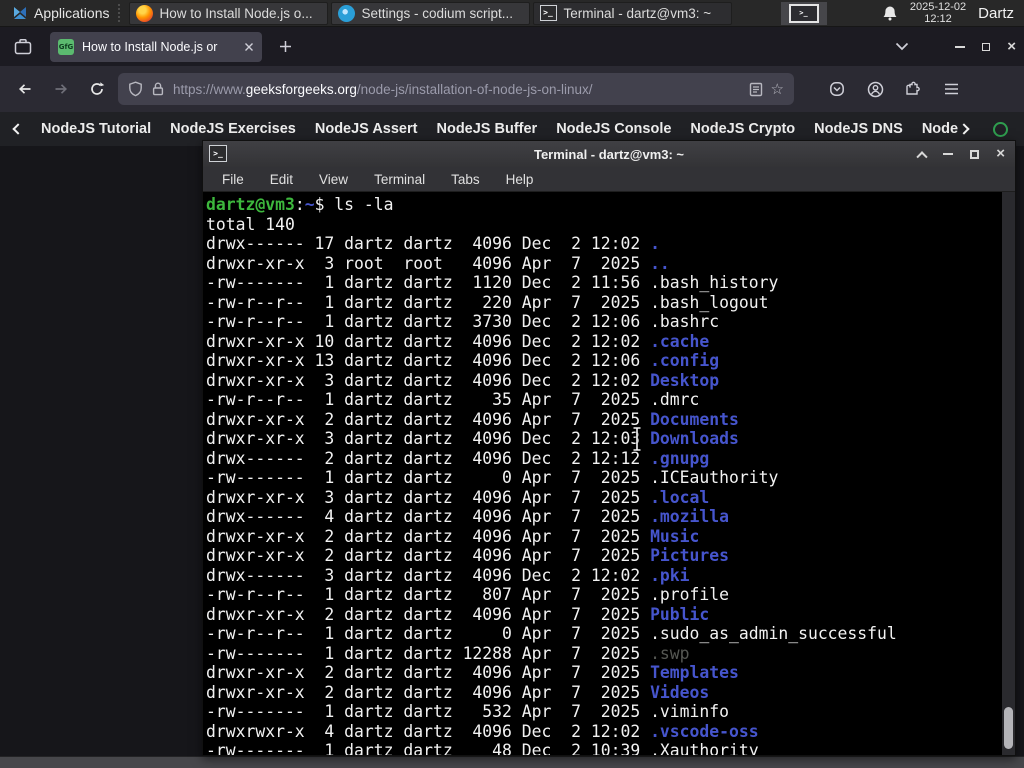 This screenshot has width=1024, height=768. I want to click on forward-arrow-icon, so click(61, 89).